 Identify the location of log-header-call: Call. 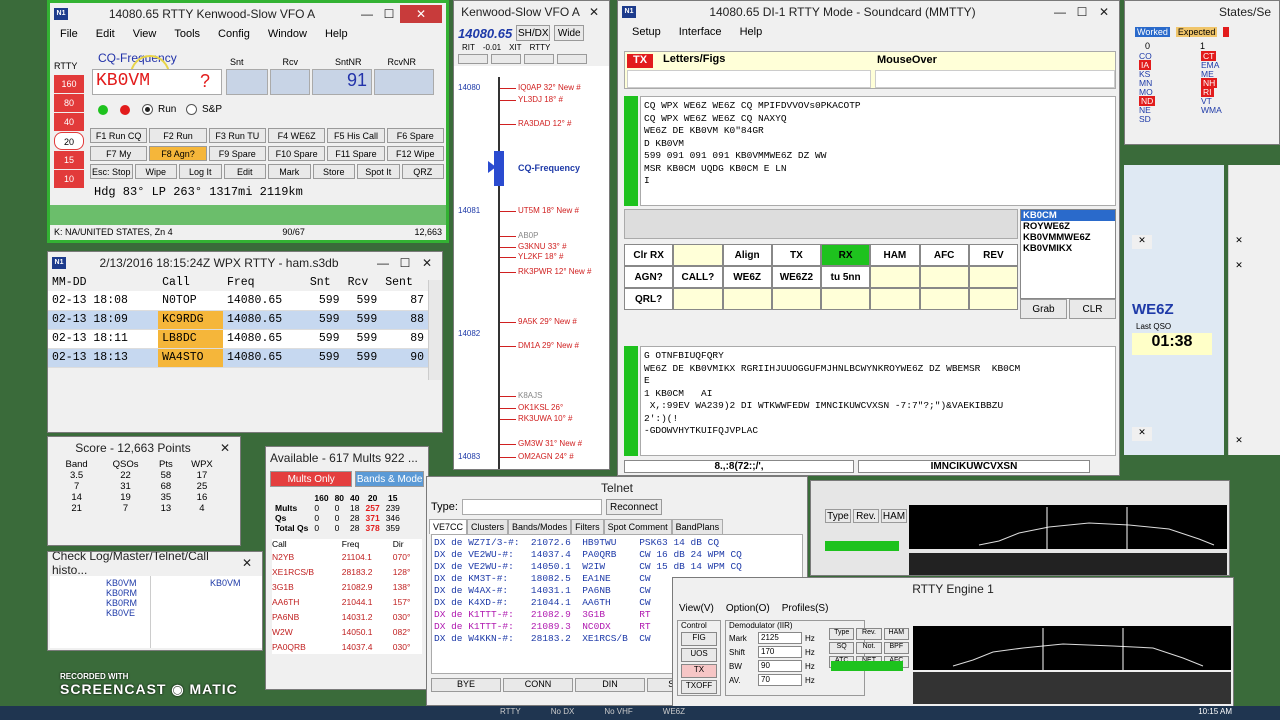
(190, 282).